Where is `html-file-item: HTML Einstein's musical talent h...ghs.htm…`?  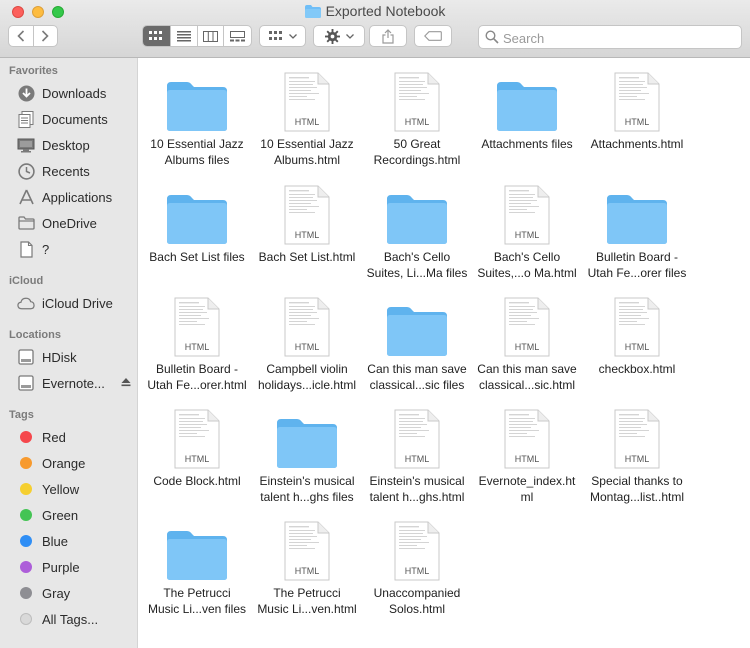
html-file-item: HTML Einstein's musical talent h...ghs.htm… is located at coordinates (417, 451).